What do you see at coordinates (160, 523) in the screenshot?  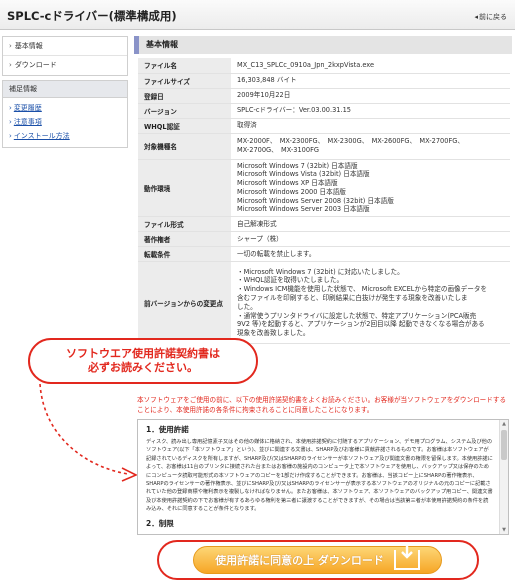 I see `agreement-heading-2: 2．制限` at bounding box center [160, 523].